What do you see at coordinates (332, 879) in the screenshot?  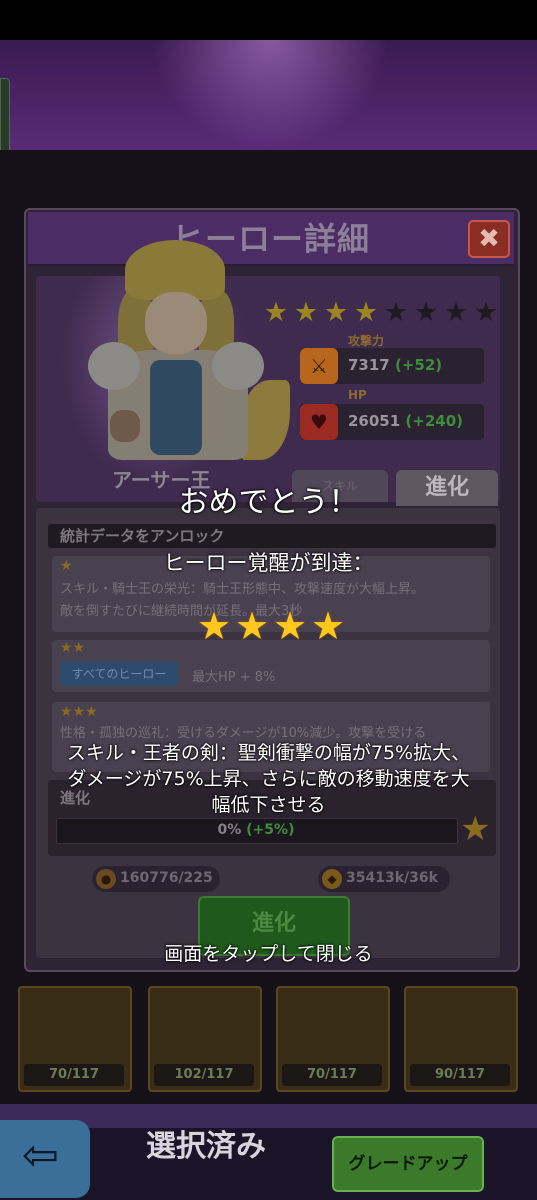 I see `gem-icon: ◆` at bounding box center [332, 879].